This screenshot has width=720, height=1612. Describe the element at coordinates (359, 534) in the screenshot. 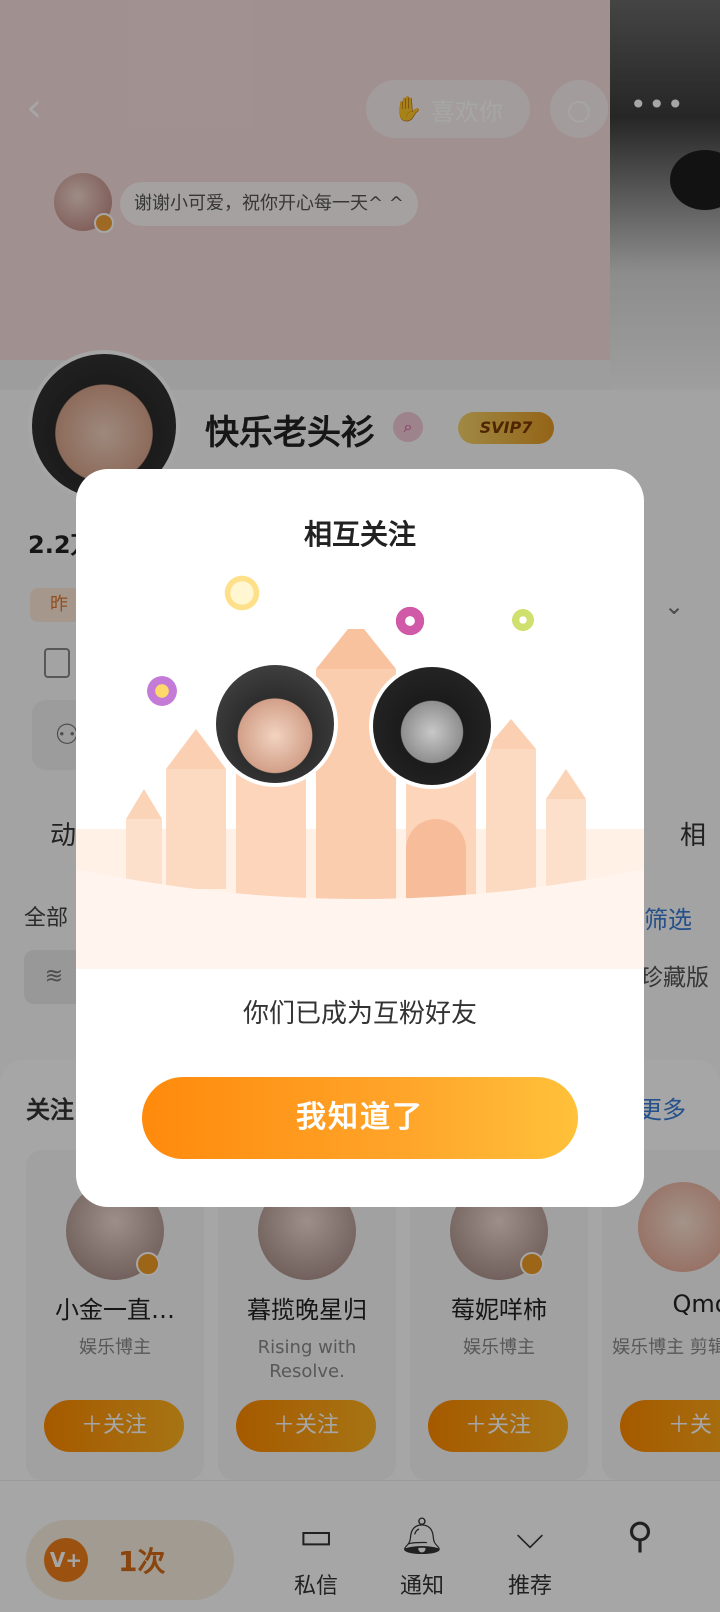

I see `dialog-title: 相互关注` at that location.